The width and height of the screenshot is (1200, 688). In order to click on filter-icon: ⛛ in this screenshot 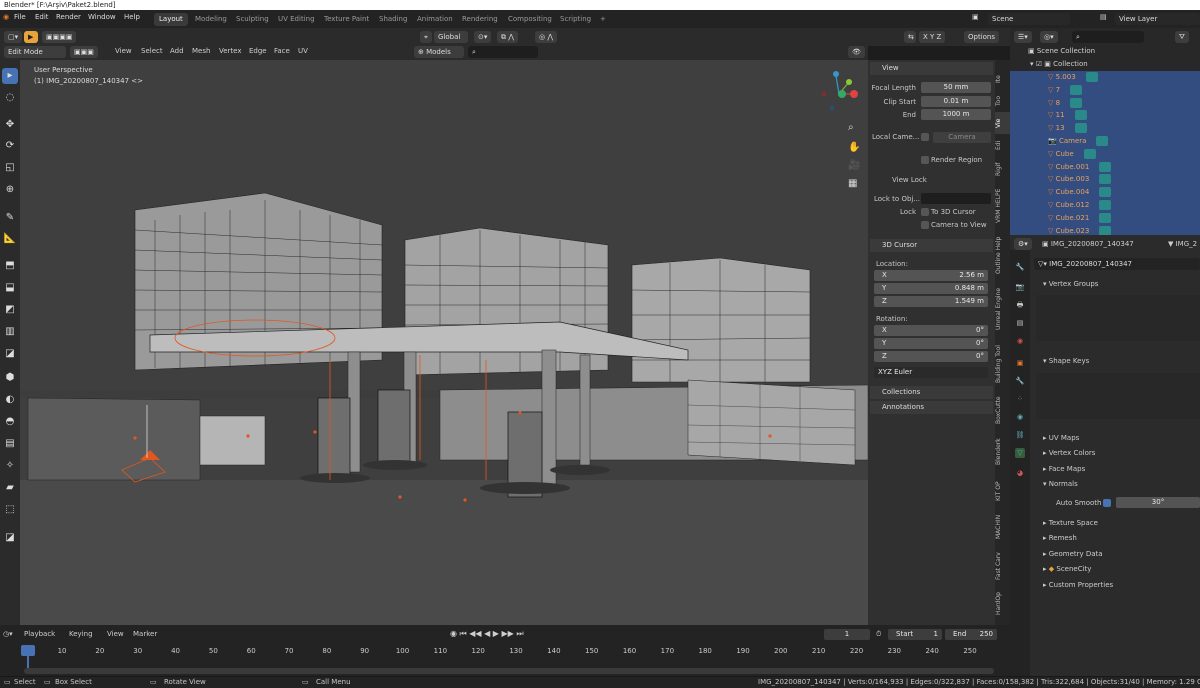, I will do `click(1182, 37)`.